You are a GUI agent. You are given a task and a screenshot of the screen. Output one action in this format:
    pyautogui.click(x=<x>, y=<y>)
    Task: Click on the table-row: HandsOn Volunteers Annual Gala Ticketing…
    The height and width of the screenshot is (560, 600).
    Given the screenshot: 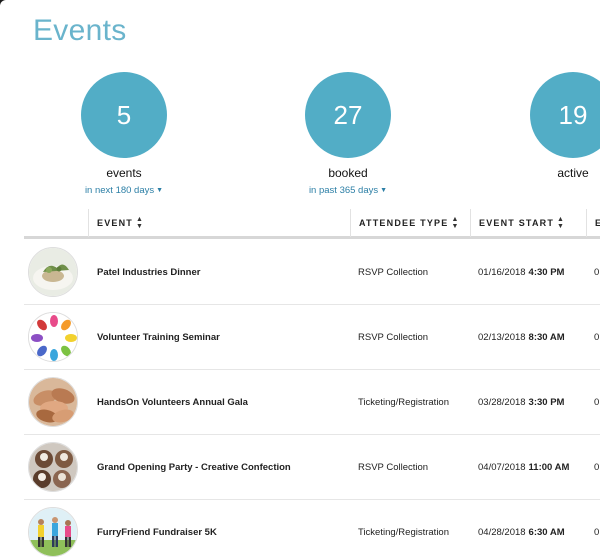 What is the action you would take?
    pyautogui.click(x=312, y=402)
    